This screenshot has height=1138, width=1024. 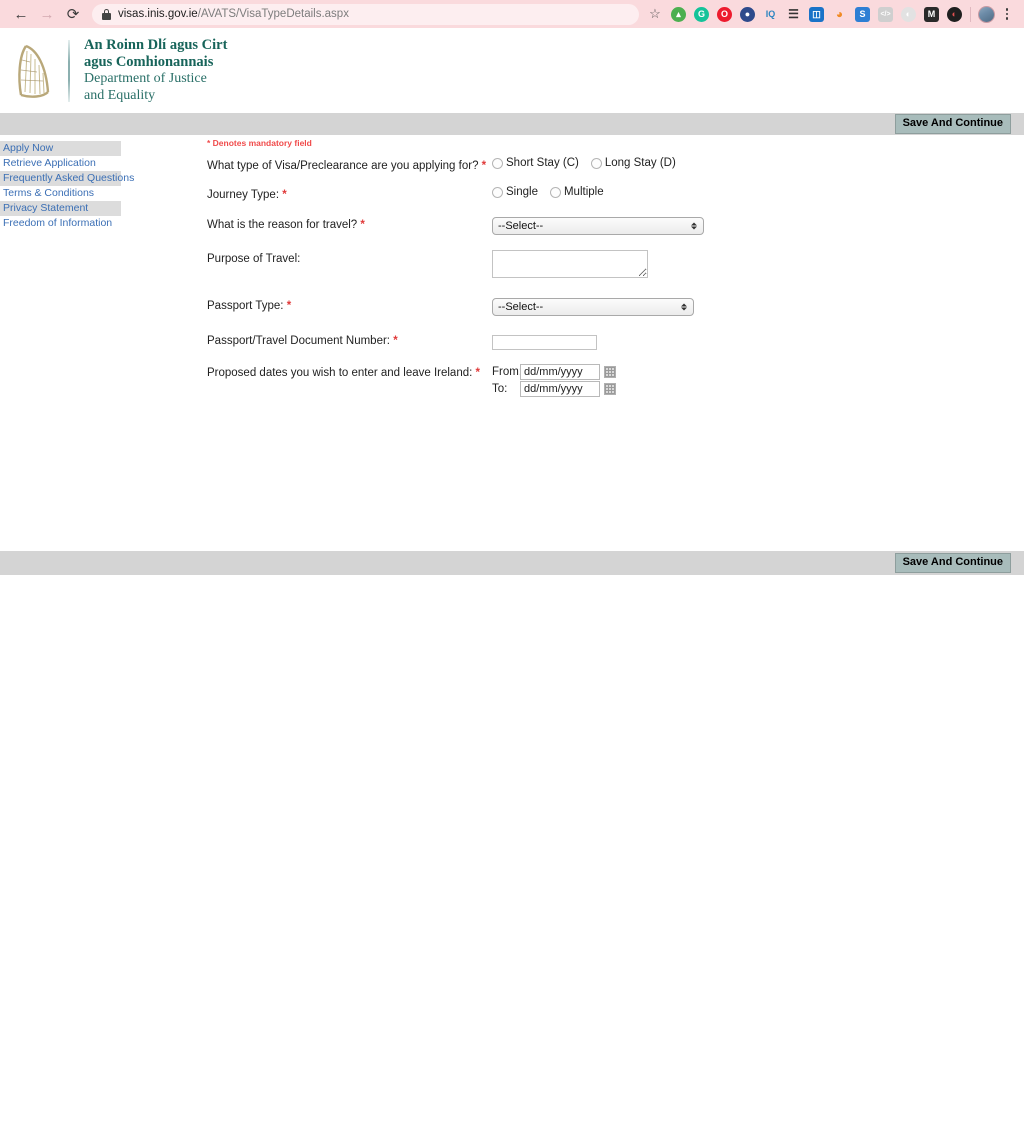 I want to click on field-row-passport-type: Passport Type: * --Select--, so click(x=507, y=306).